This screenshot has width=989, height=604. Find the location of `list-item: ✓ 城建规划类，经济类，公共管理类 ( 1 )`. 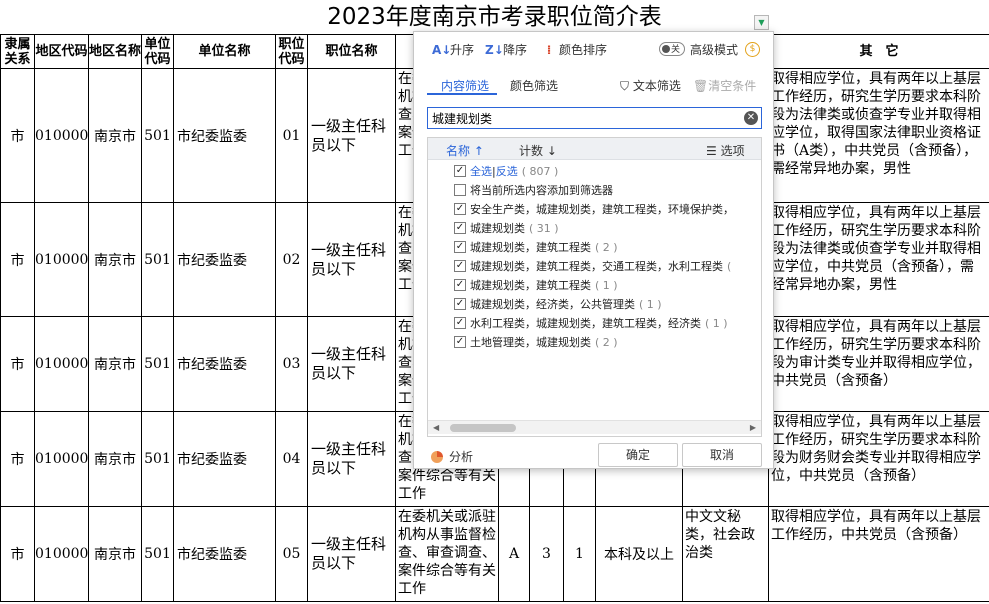

list-item: ✓ 城建规划类，经济类，公共管理类 ( 1 ) is located at coordinates (594, 304).